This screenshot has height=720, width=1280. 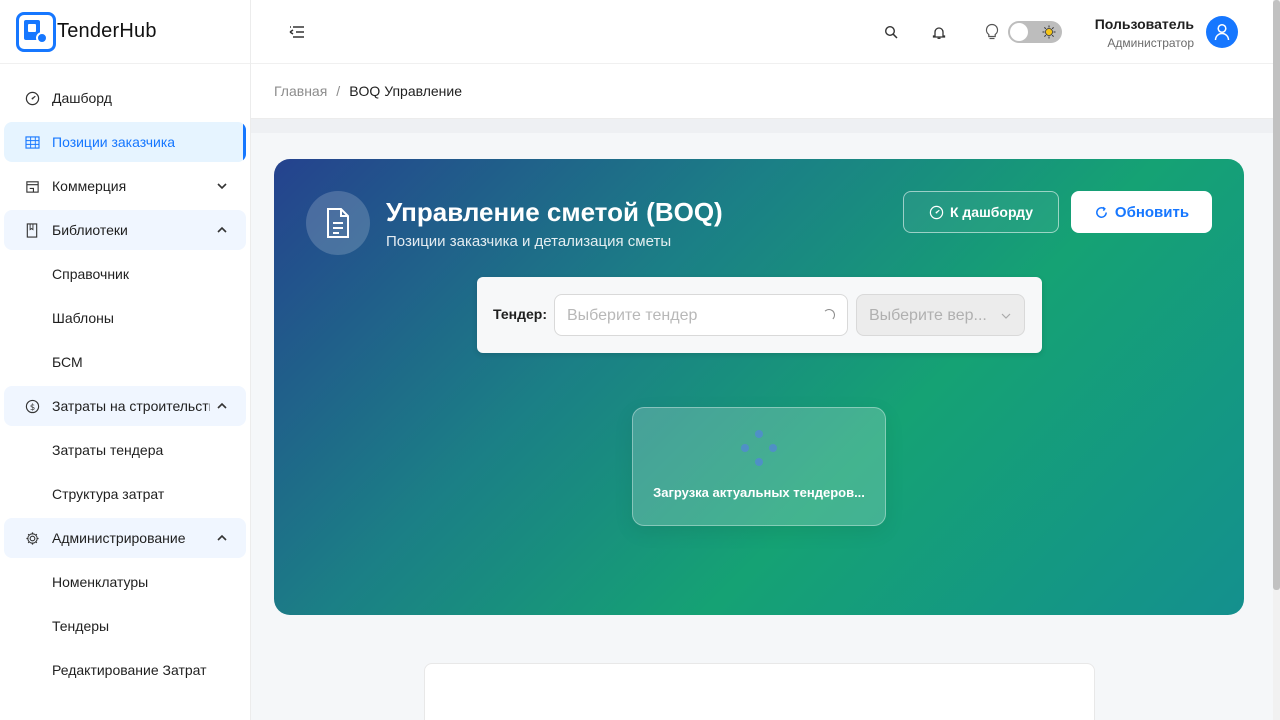 I want to click on sidebar-item-construction-costs: $ Затраты на строительство, so click(x=125, y=406).